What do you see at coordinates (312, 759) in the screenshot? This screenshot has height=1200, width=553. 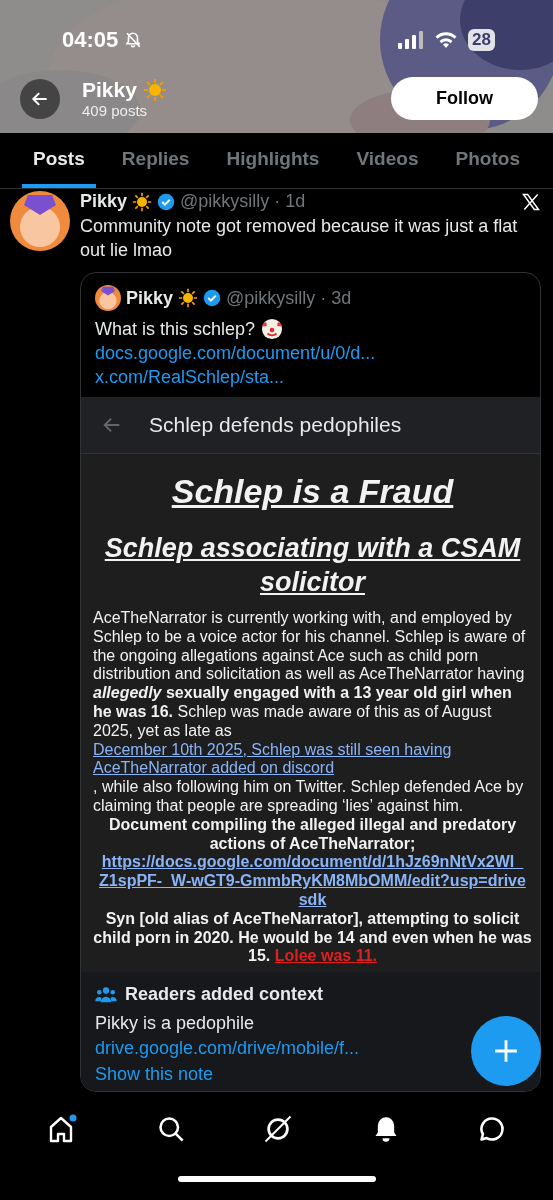 I see `document-link: December 10th 2025, Schlep was still seen having AceTheNarrator added on discord` at bounding box center [312, 759].